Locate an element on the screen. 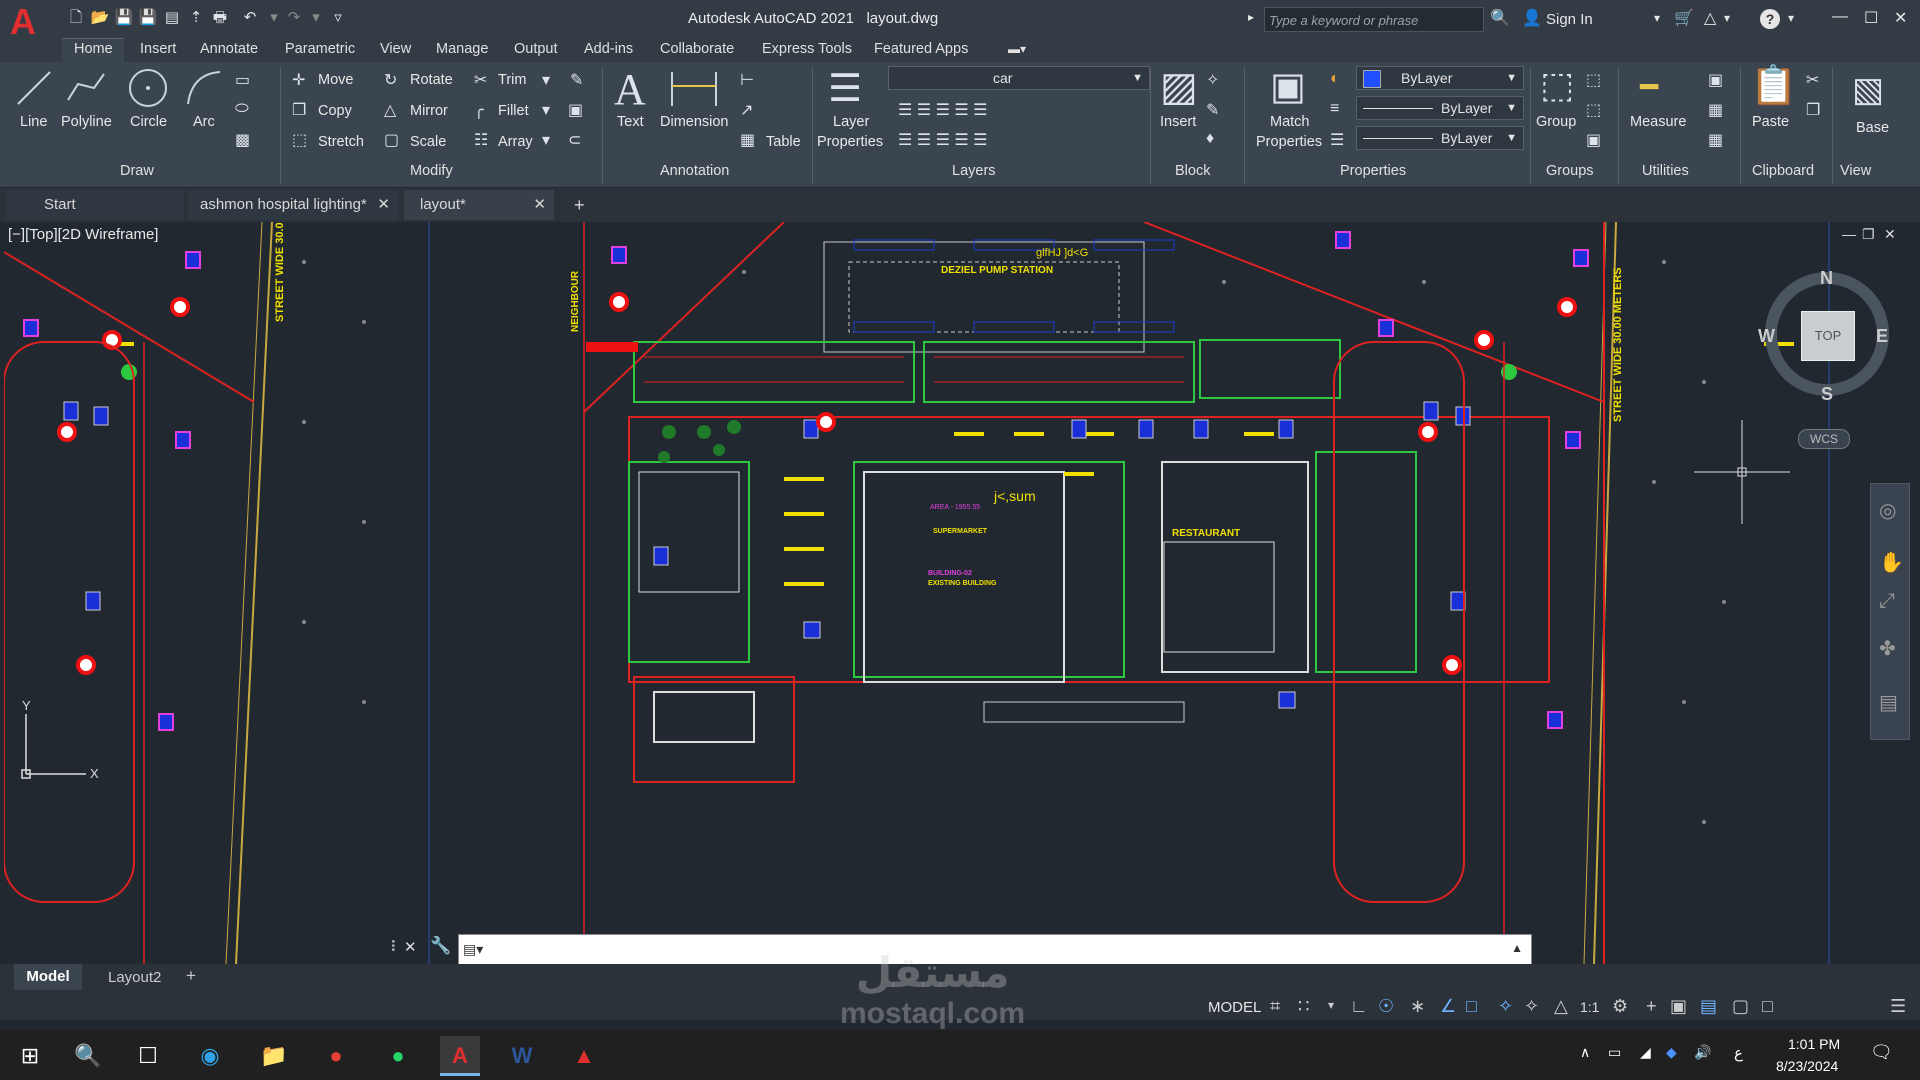 This screenshot has width=1920, height=1080. group-title-block: Block is located at coordinates (1192, 171).